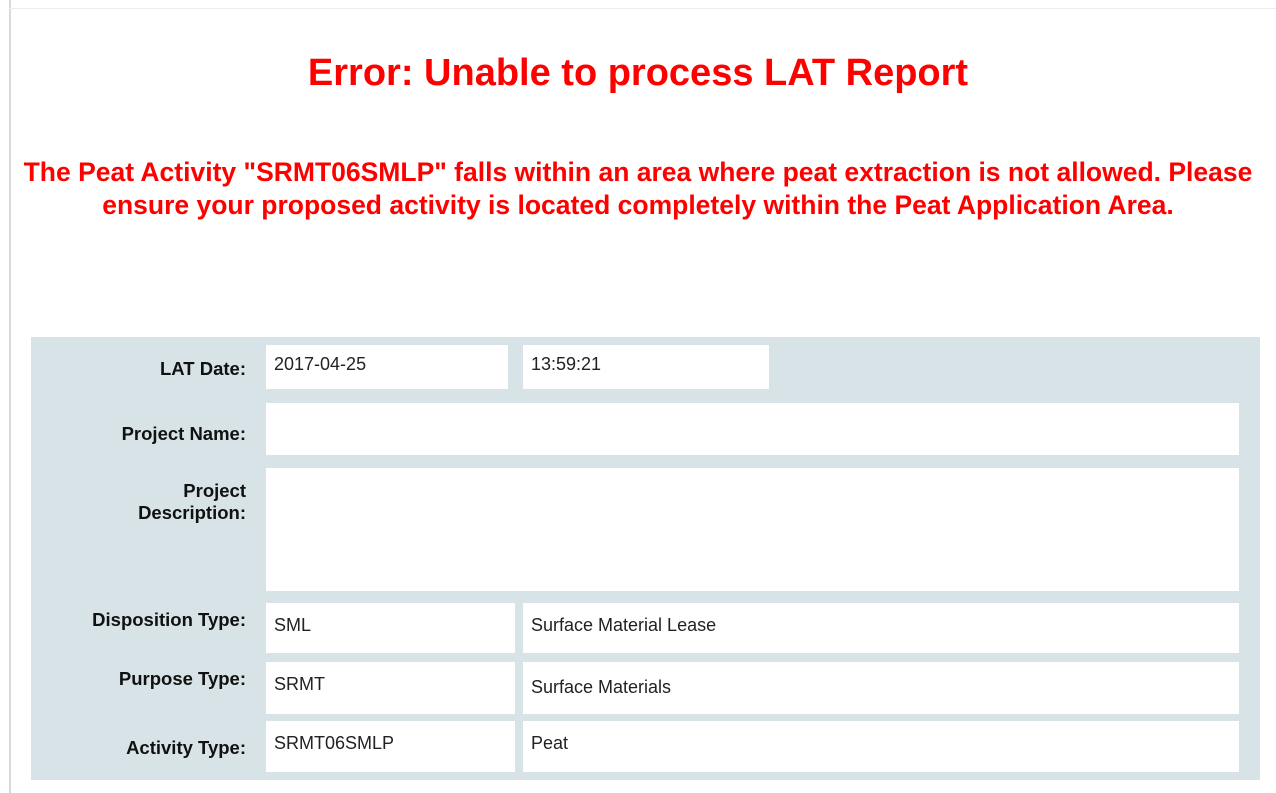 The height and width of the screenshot is (793, 1276). What do you see at coordinates (881, 746) in the screenshot?
I see `activity-type-name-field: Peat` at bounding box center [881, 746].